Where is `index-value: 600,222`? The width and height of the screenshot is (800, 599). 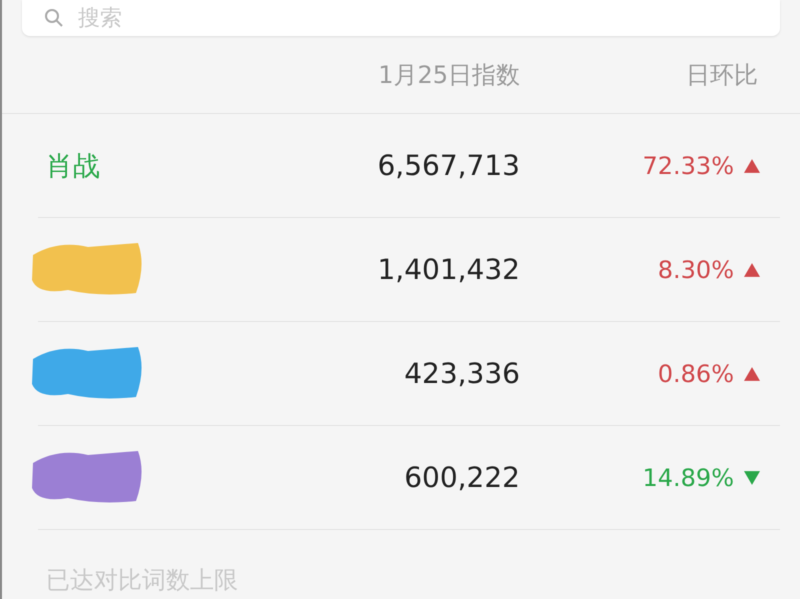 index-value: 600,222 is located at coordinates (461, 477).